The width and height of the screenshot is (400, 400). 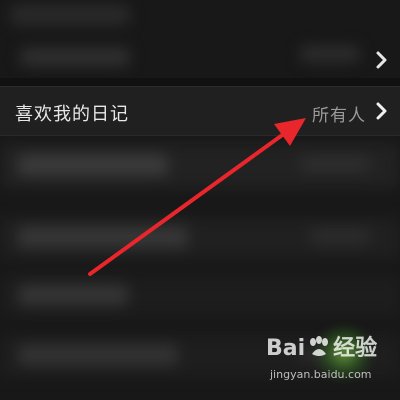 I want to click on watermark-logo-left: Bai, so click(x=286, y=348).